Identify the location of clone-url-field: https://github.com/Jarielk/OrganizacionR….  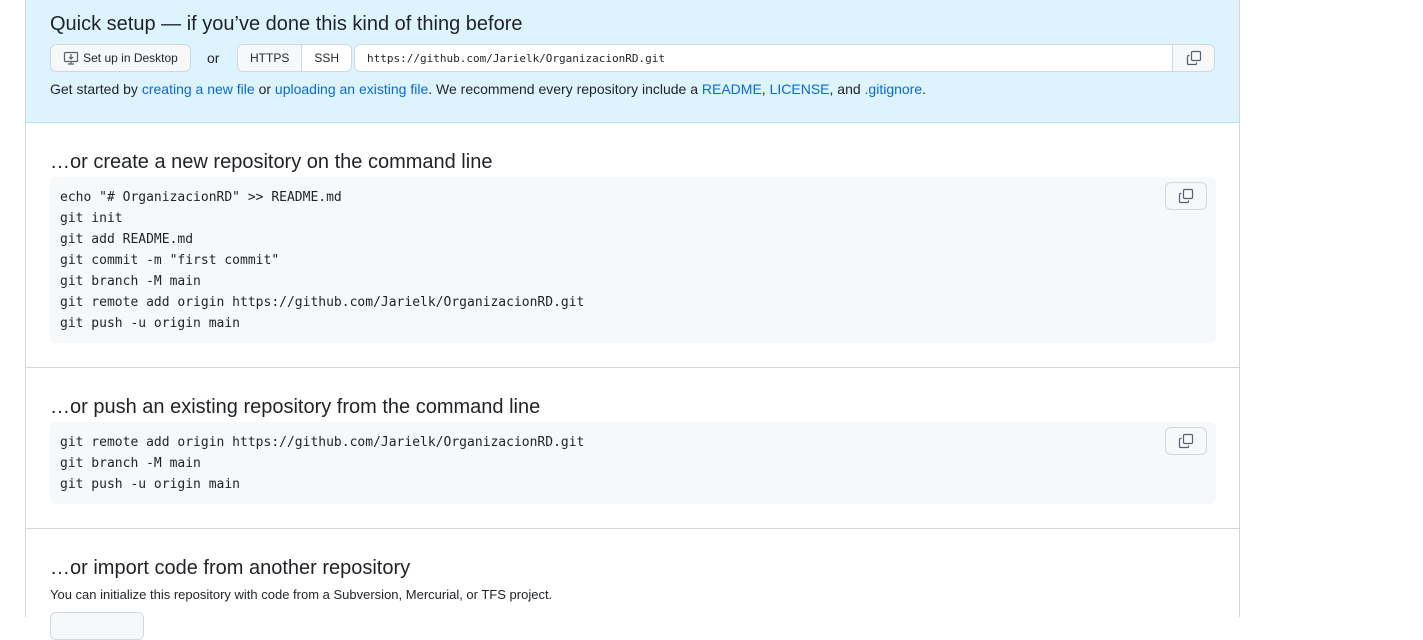
(784, 58).